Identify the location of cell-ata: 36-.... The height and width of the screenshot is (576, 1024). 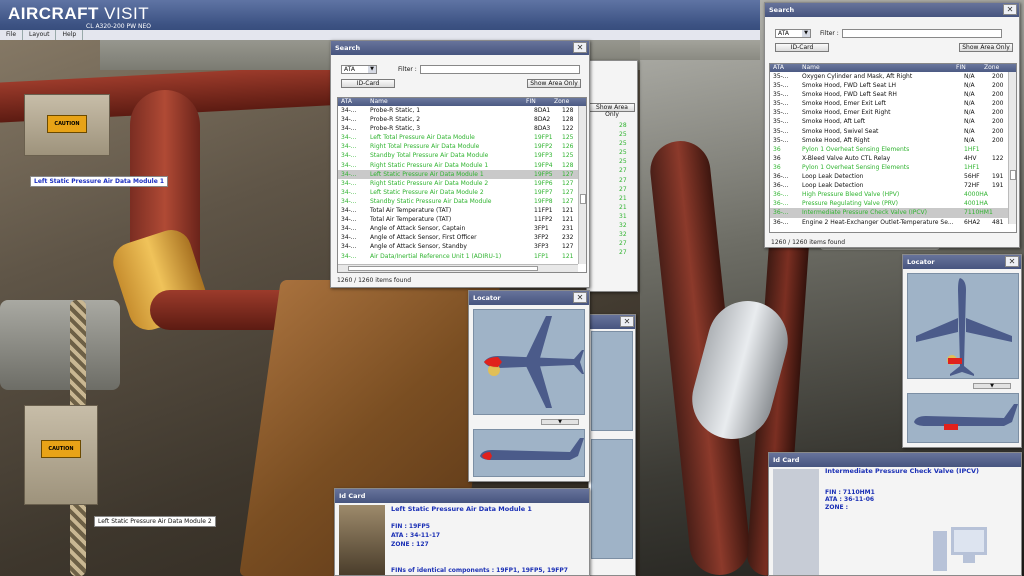
(781, 222).